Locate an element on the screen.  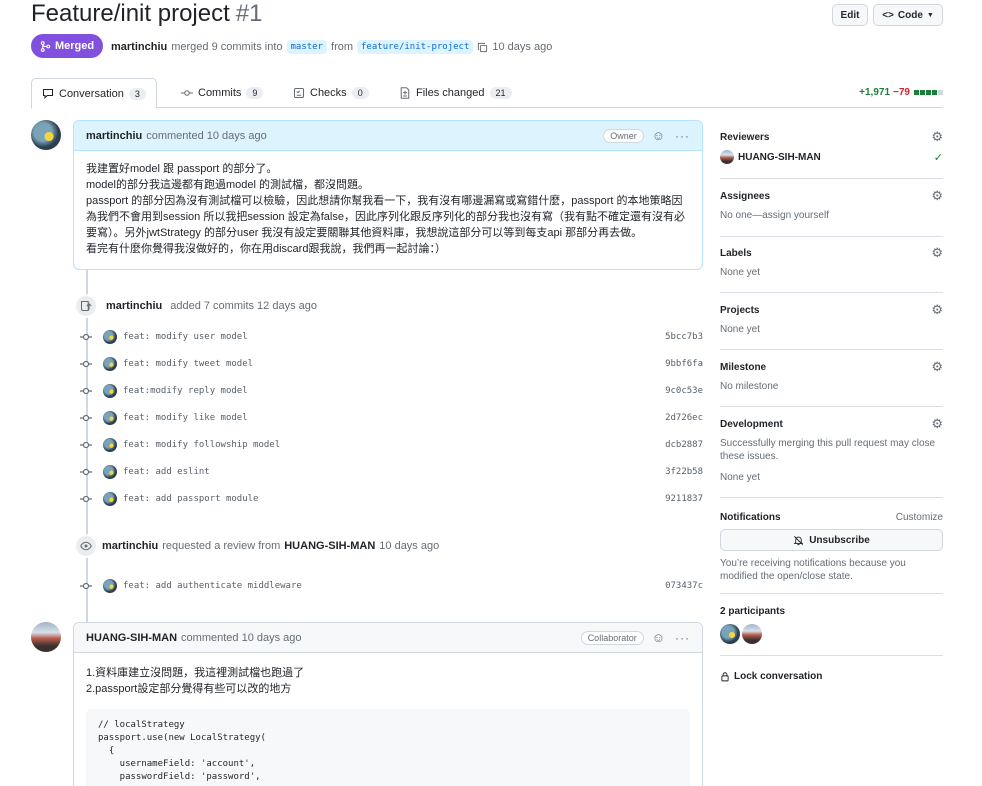
lock-conversation-button: Lock conversation is located at coordinates (831, 676).